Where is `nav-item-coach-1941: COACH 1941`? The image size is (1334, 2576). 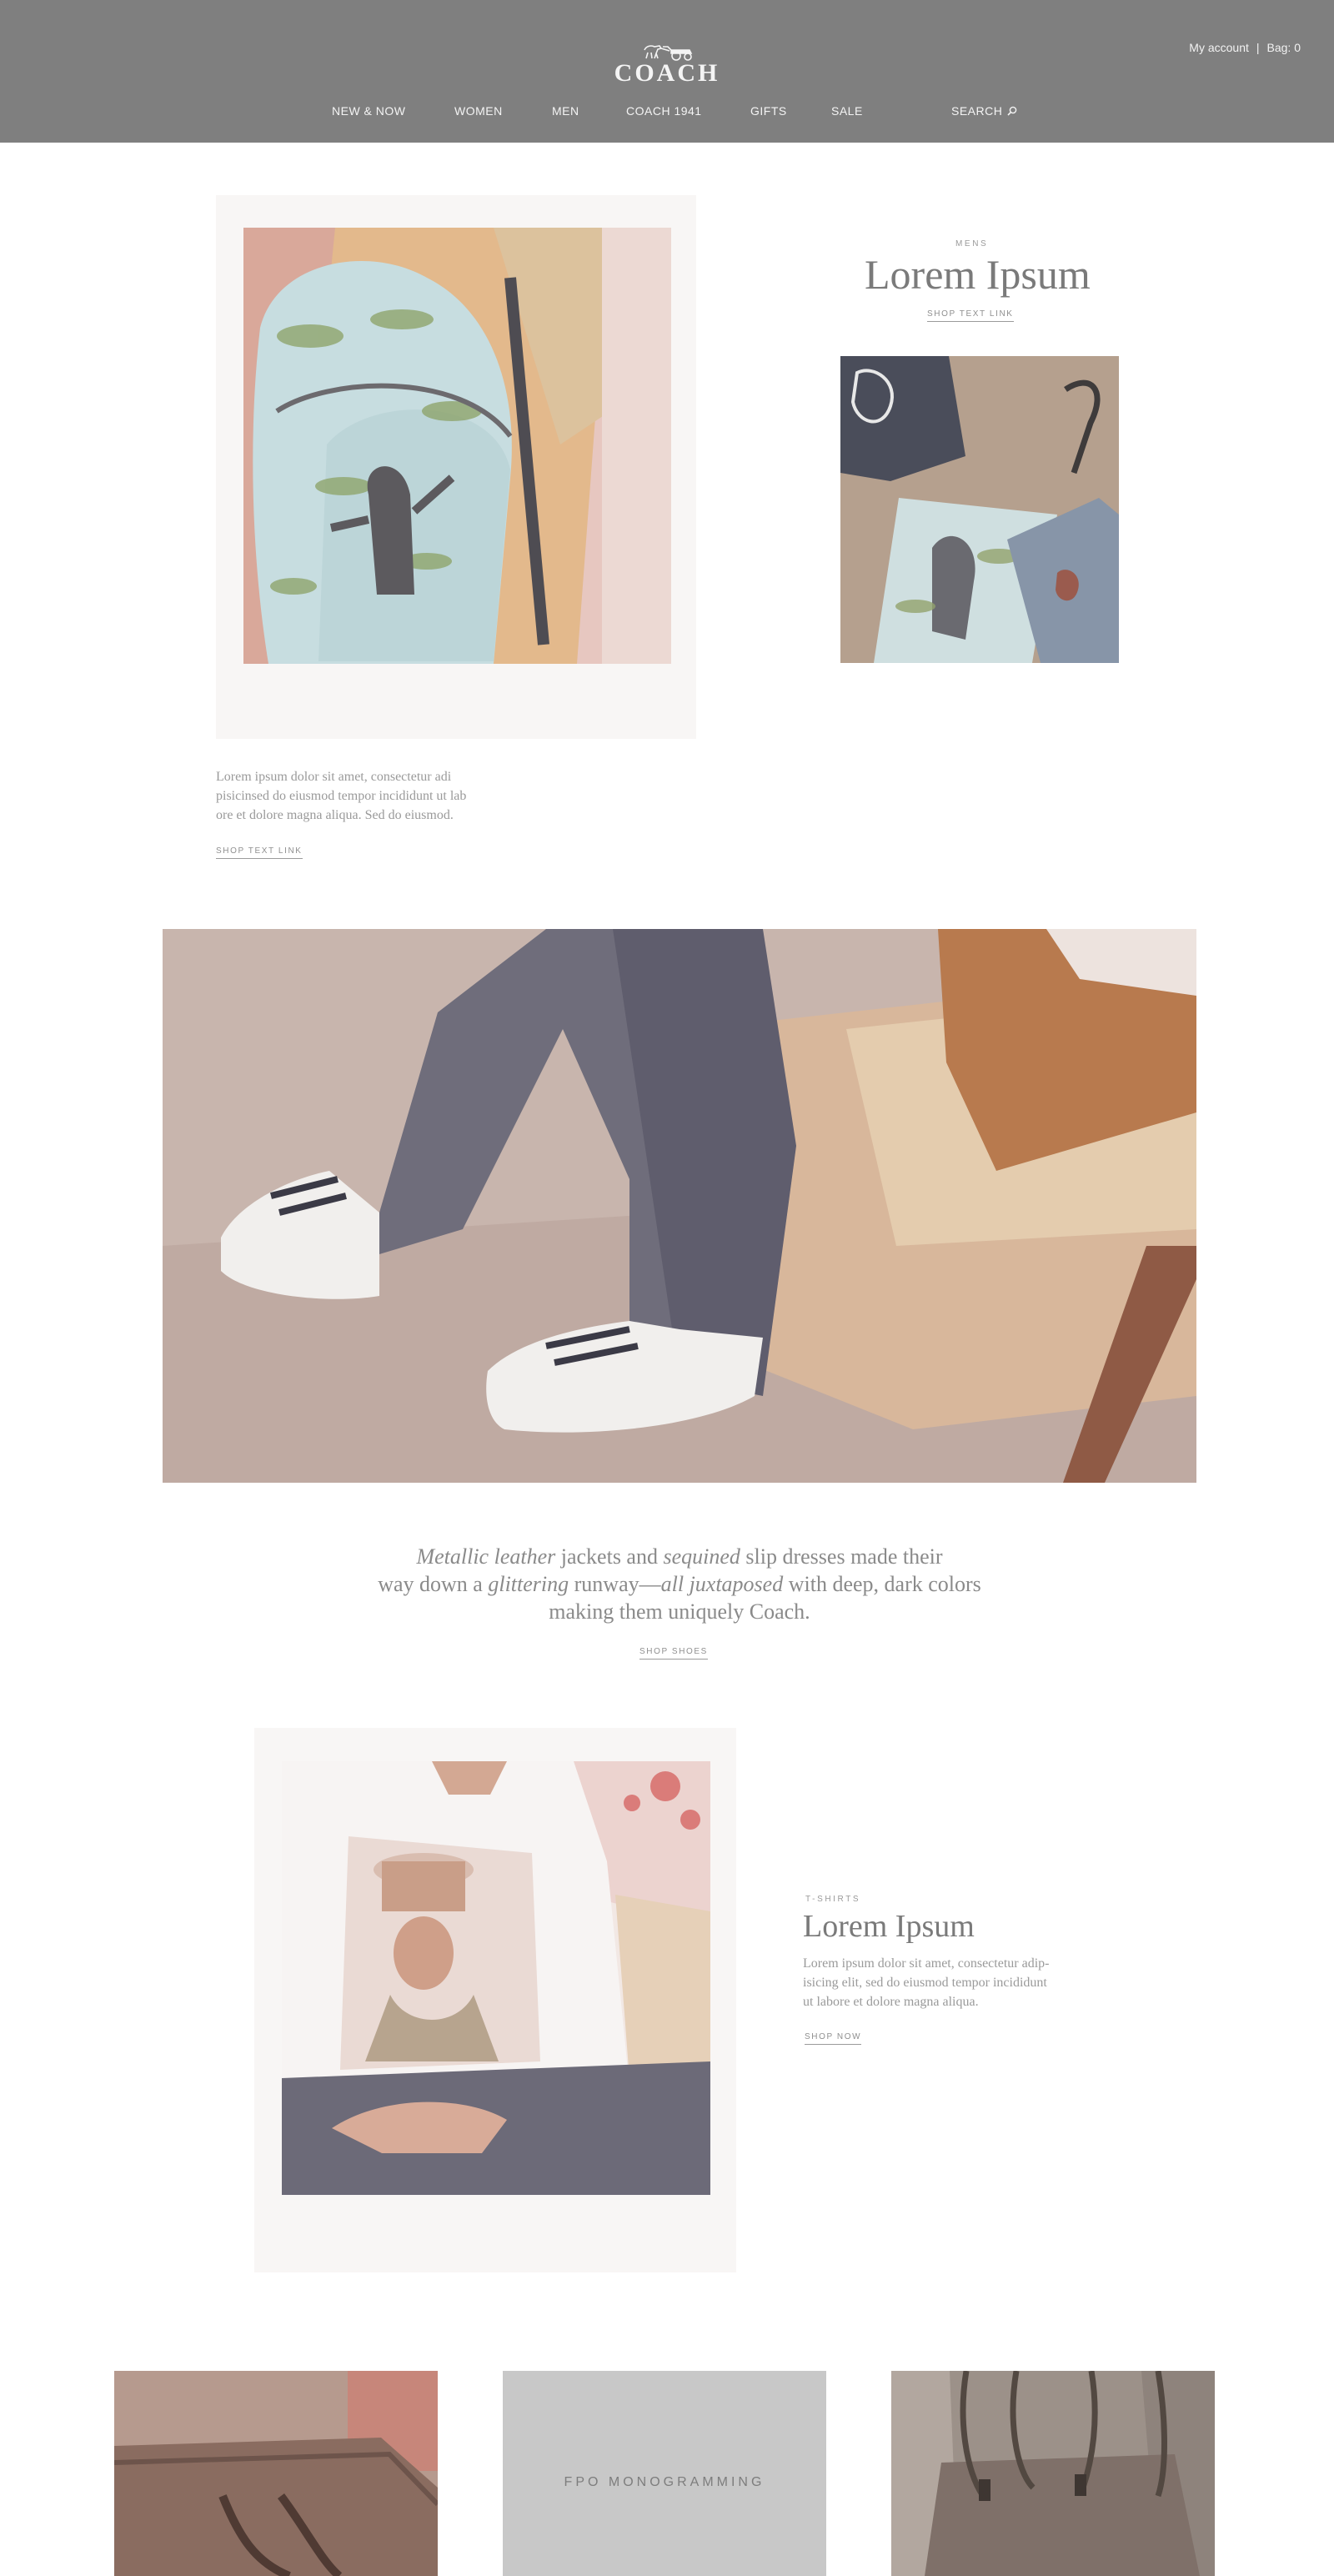 nav-item-coach-1941: COACH 1941 is located at coordinates (664, 111).